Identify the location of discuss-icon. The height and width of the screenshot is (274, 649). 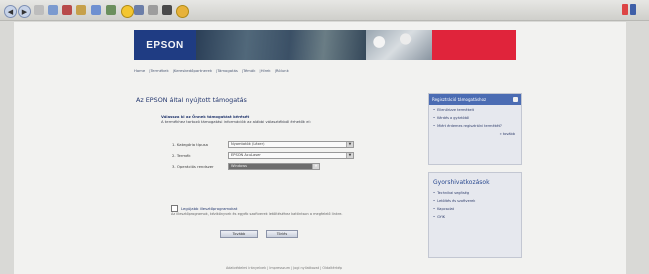
(167, 10).